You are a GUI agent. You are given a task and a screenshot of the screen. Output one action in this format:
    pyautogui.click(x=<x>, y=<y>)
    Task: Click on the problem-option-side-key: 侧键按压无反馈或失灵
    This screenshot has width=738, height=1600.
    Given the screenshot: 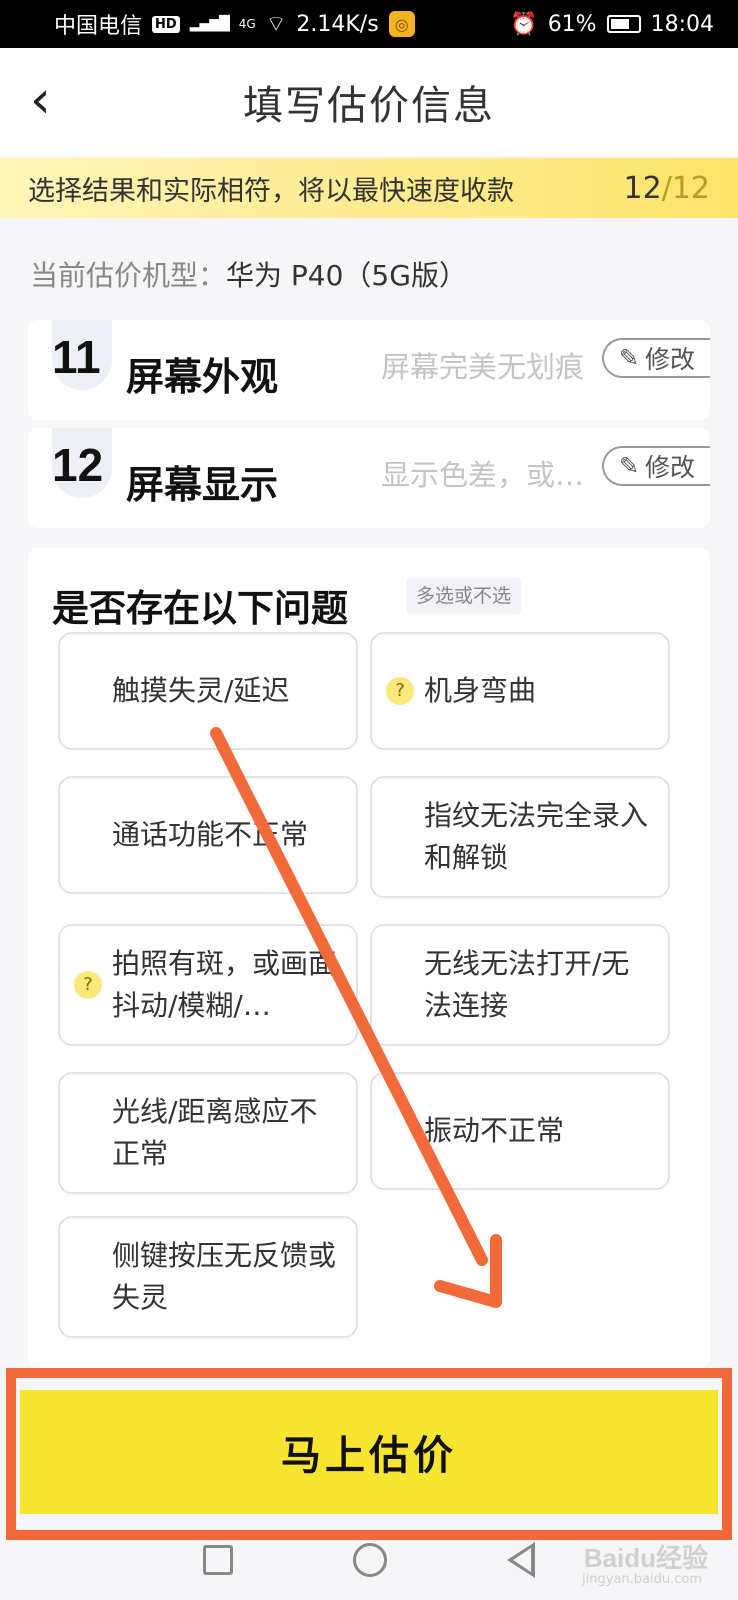 What is the action you would take?
    pyautogui.click(x=208, y=1277)
    